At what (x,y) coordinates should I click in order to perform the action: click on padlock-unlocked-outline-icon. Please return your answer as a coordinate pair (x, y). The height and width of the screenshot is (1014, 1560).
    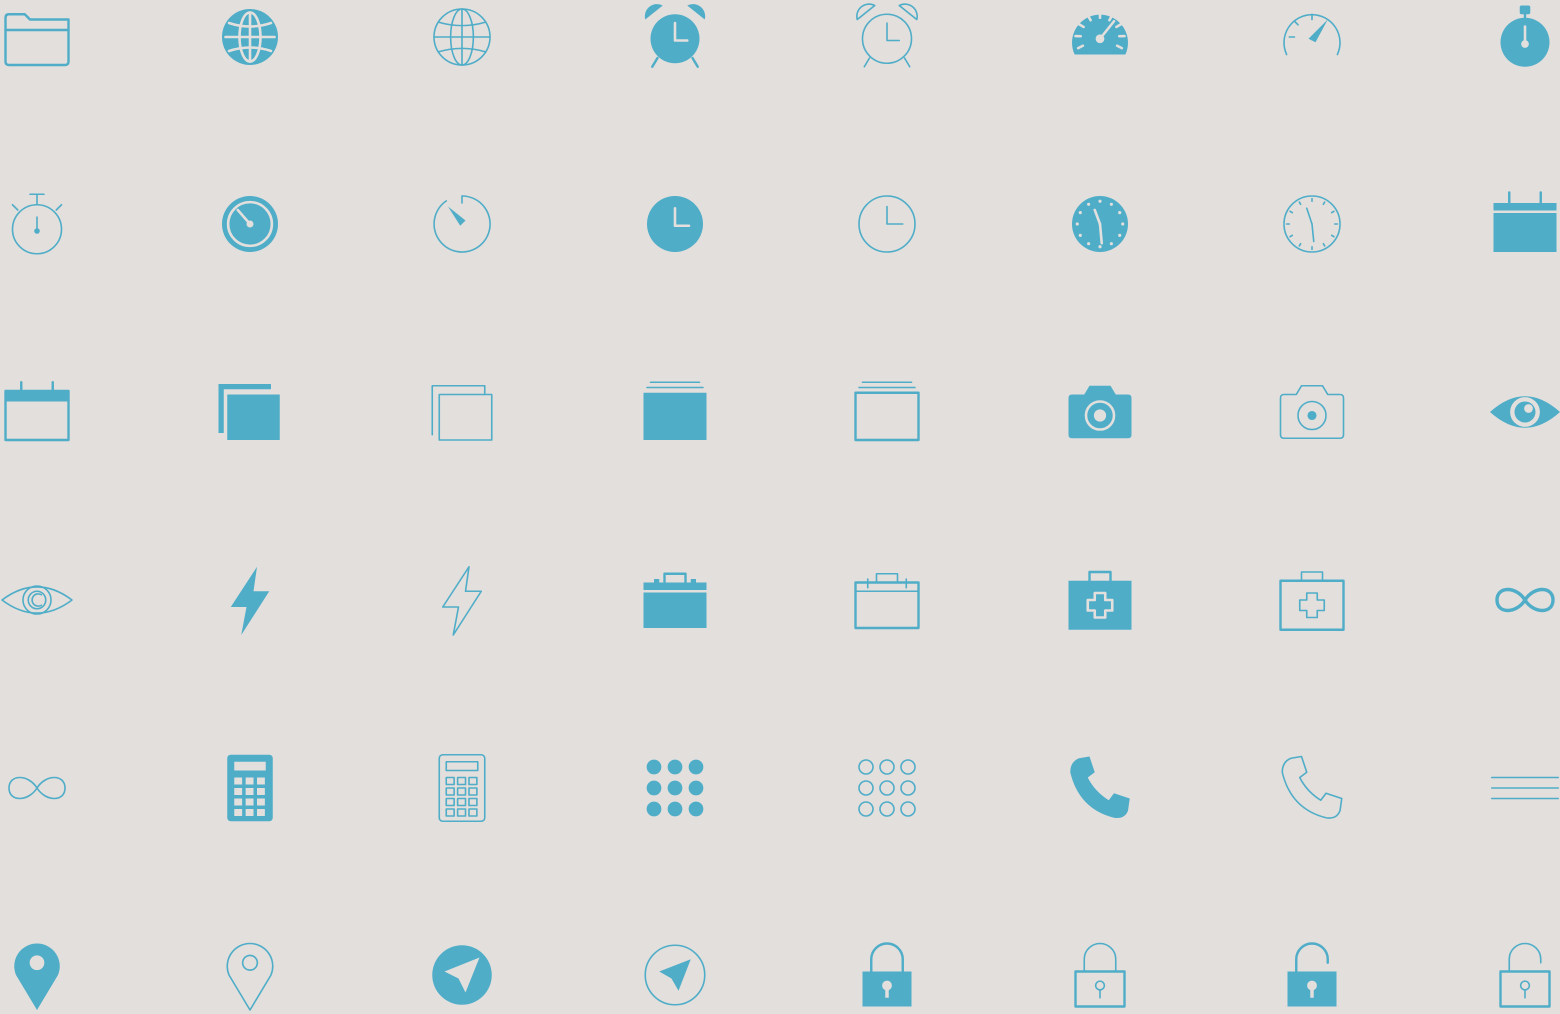
    Looking at the image, I should click on (1515, 967).